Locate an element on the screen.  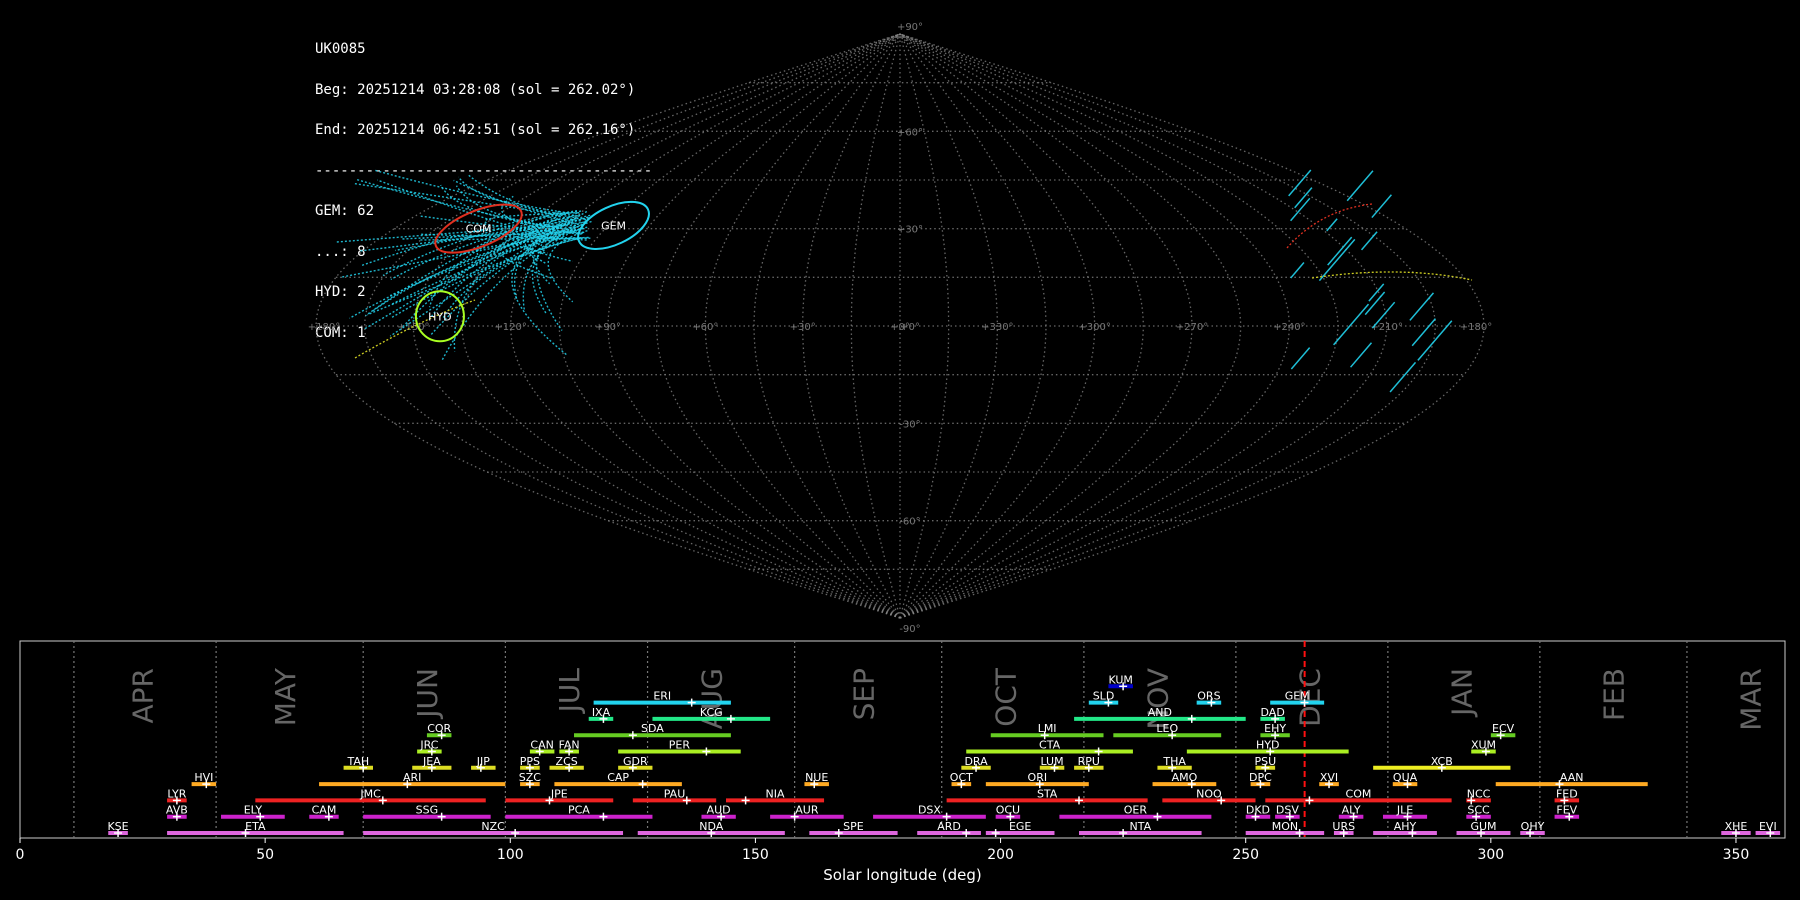
shower-label: ALY is located at coordinates (1351, 810).